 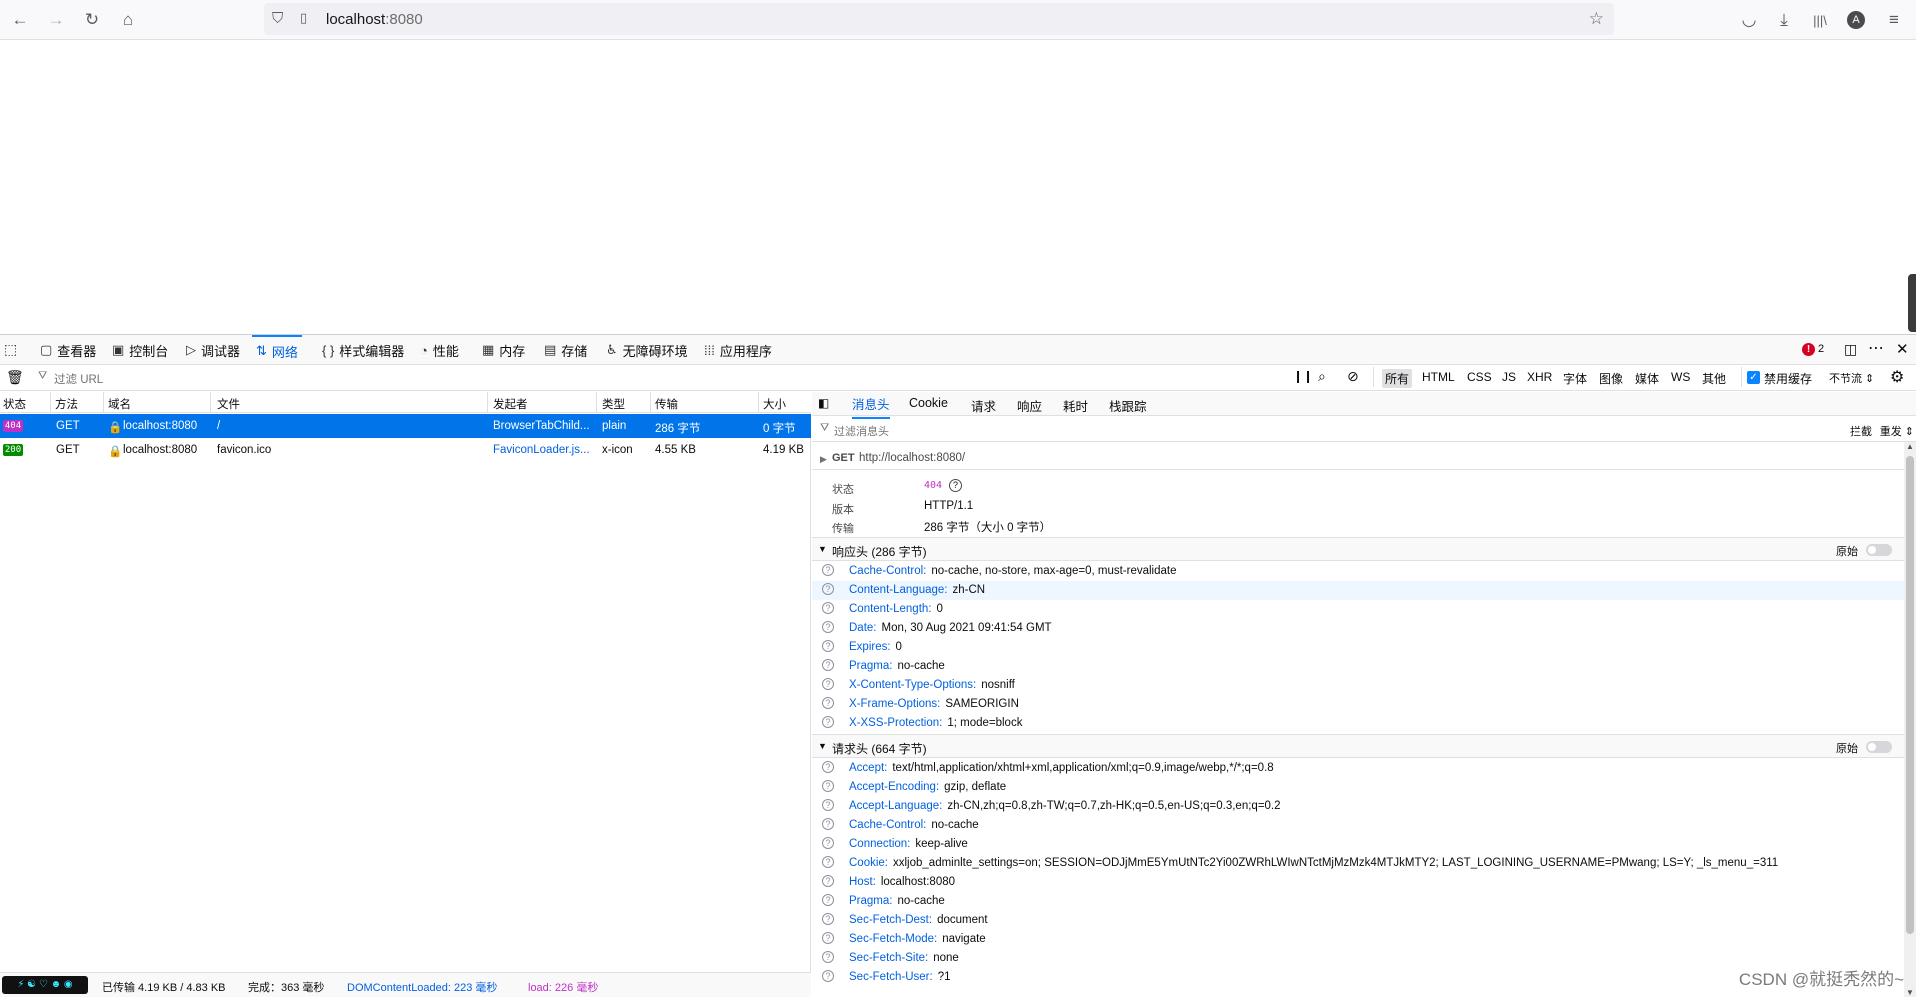 I want to click on header-row: ? Content-Length: 0, so click(x=1358, y=609).